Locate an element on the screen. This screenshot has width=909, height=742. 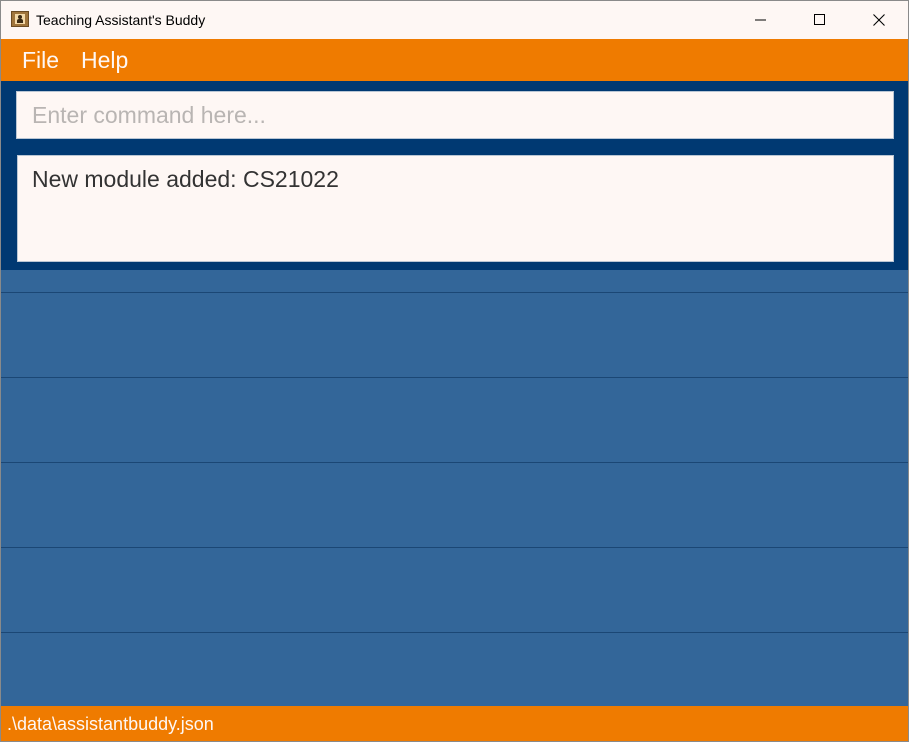
minimize-icon is located at coordinates (760, 20).